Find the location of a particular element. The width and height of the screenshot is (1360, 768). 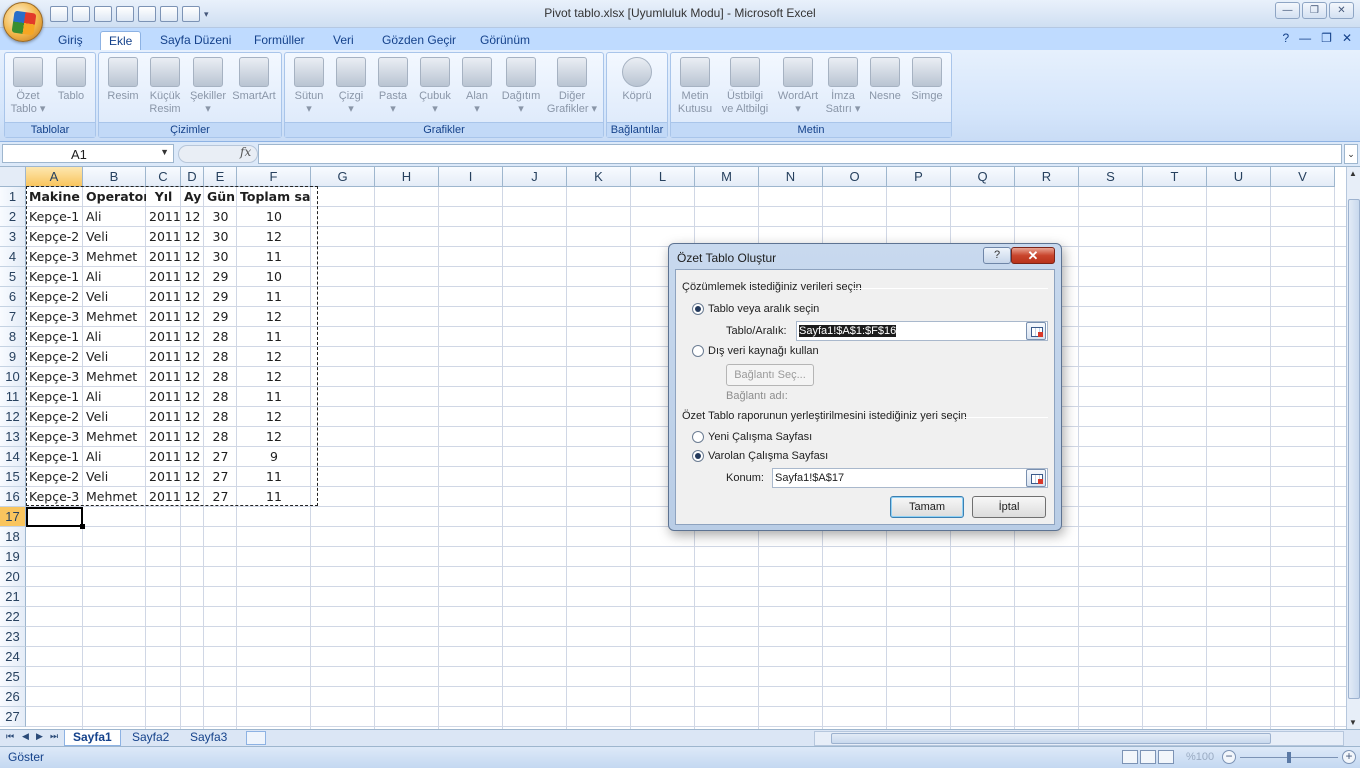

zoom-out-button: − is located at coordinates (1229, 757).